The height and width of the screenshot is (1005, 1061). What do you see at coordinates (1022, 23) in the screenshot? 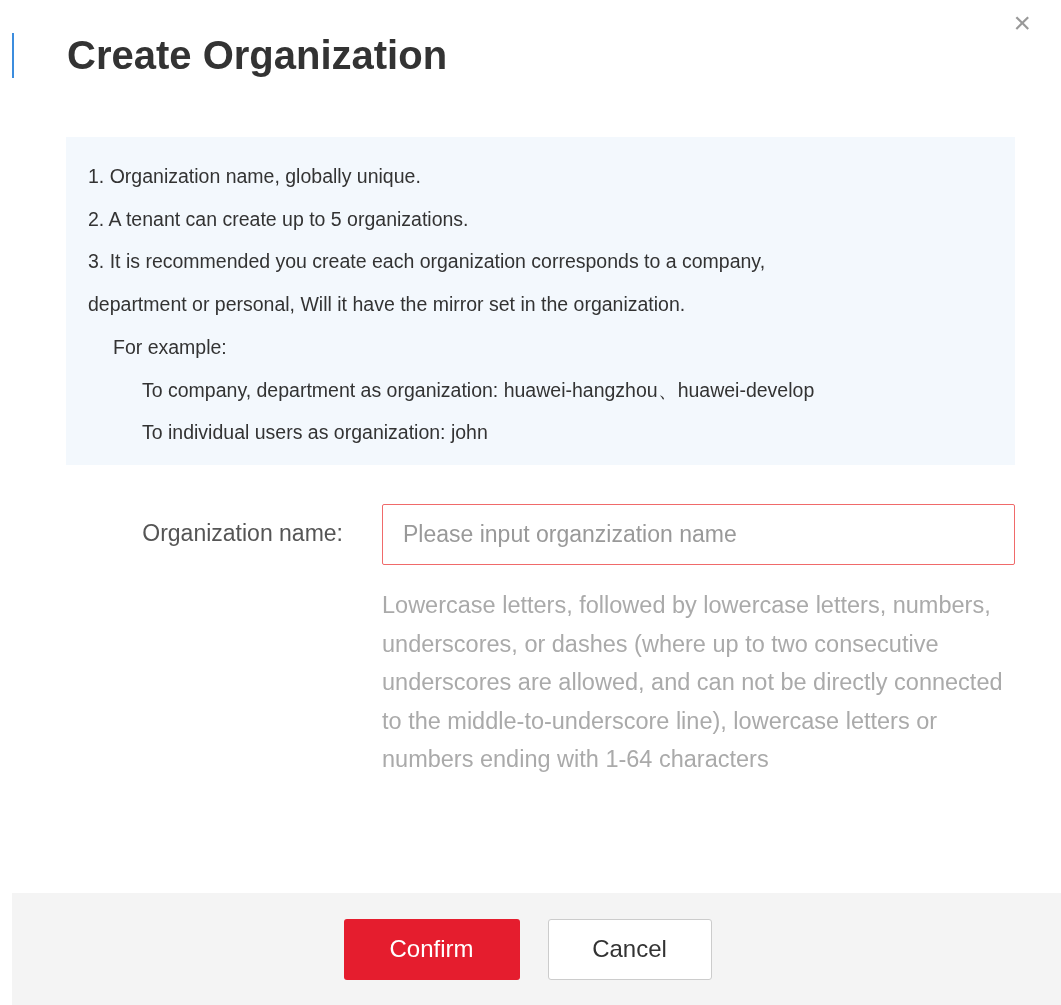
I see `close-button: ×` at bounding box center [1022, 23].